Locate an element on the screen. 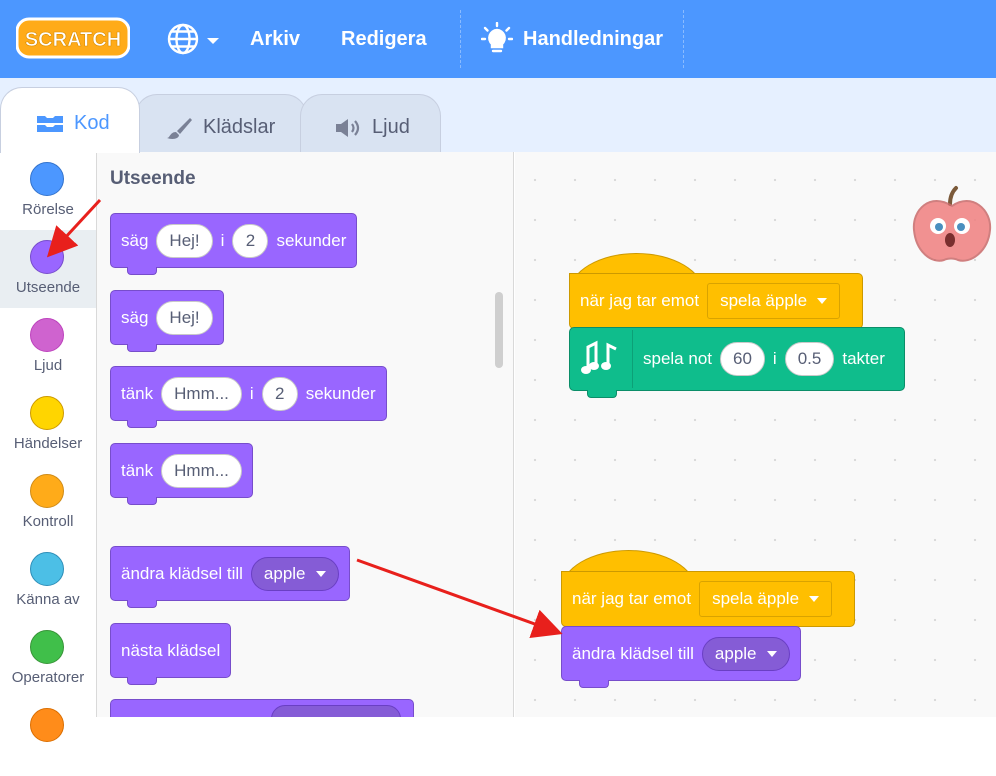 The width and height of the screenshot is (996, 776). category-sound: Ljud is located at coordinates (48, 347).